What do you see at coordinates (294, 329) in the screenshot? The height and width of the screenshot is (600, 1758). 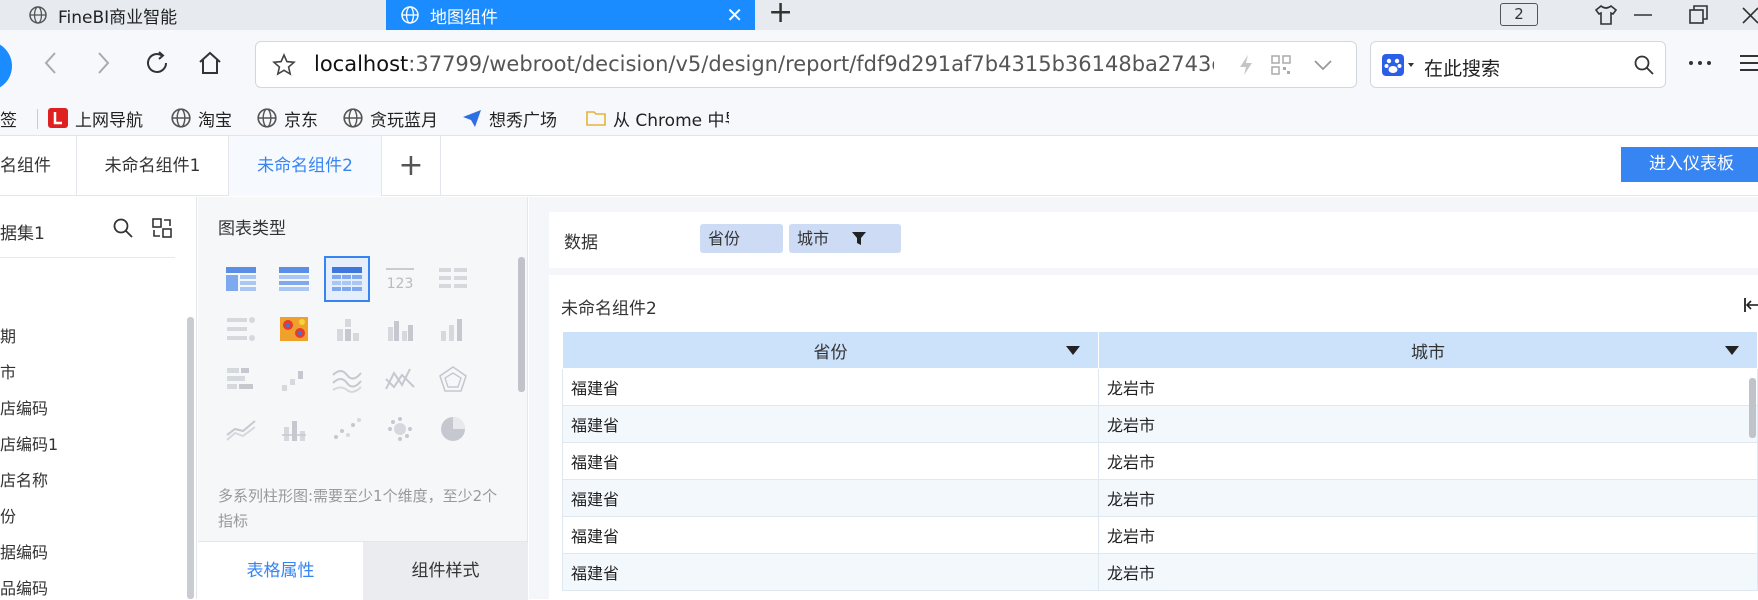 I see `heatmap-icon` at bounding box center [294, 329].